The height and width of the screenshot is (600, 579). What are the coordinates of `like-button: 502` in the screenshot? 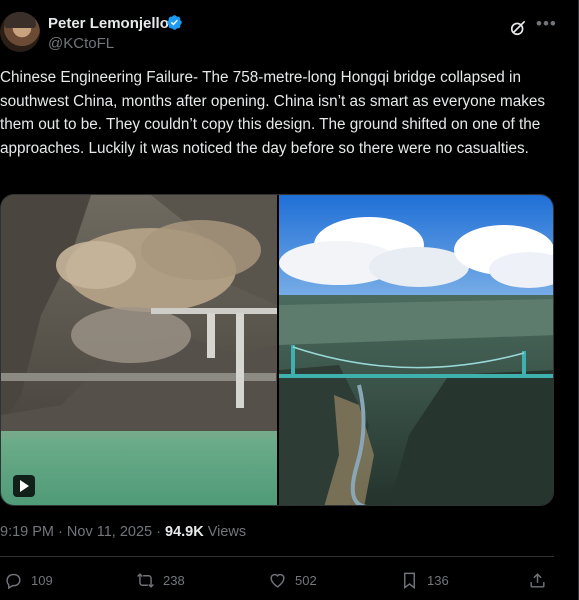 It's located at (292, 580).